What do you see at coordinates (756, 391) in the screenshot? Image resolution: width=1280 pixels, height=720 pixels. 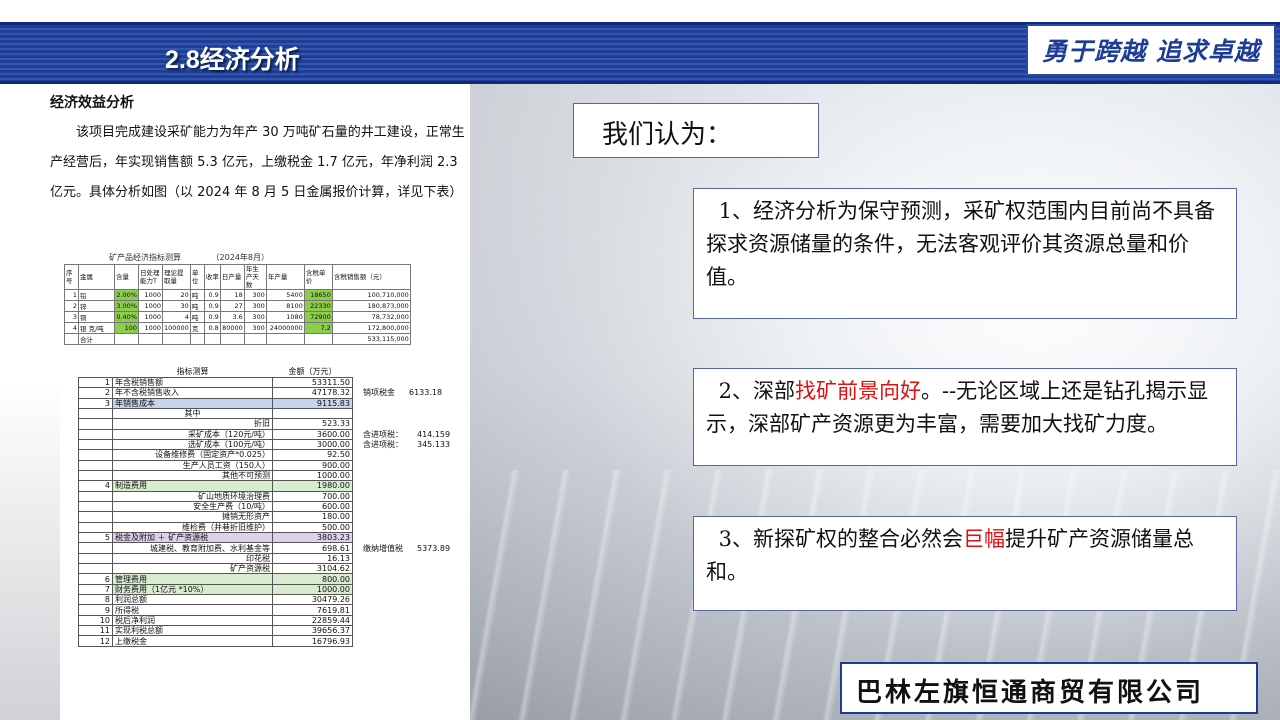 I see `point-2-text-a: 2、深部` at bounding box center [756, 391].